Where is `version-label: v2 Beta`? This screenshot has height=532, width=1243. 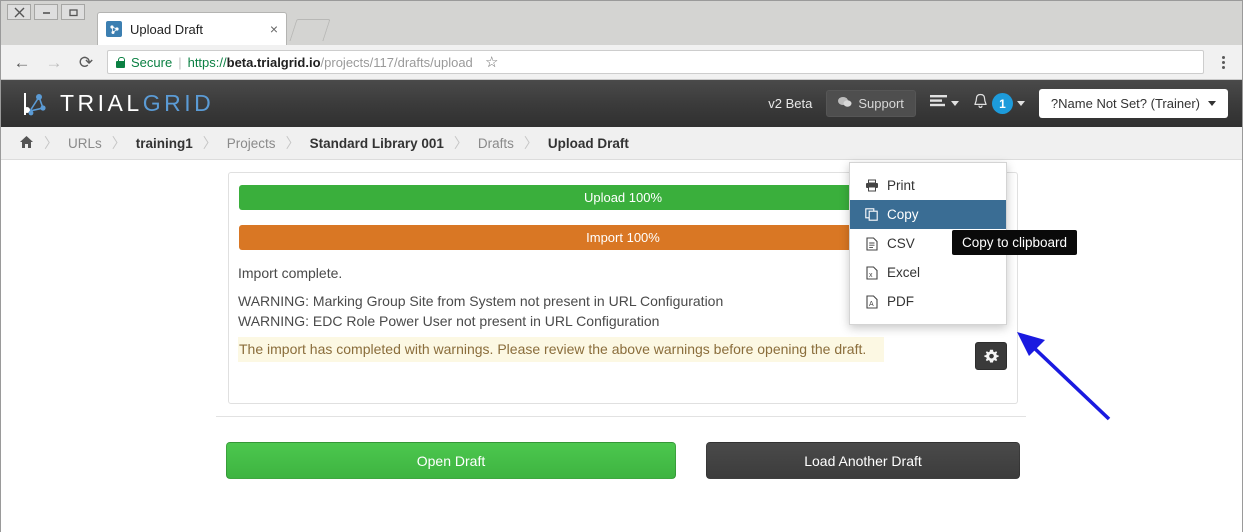 version-label: v2 Beta is located at coordinates (790, 103).